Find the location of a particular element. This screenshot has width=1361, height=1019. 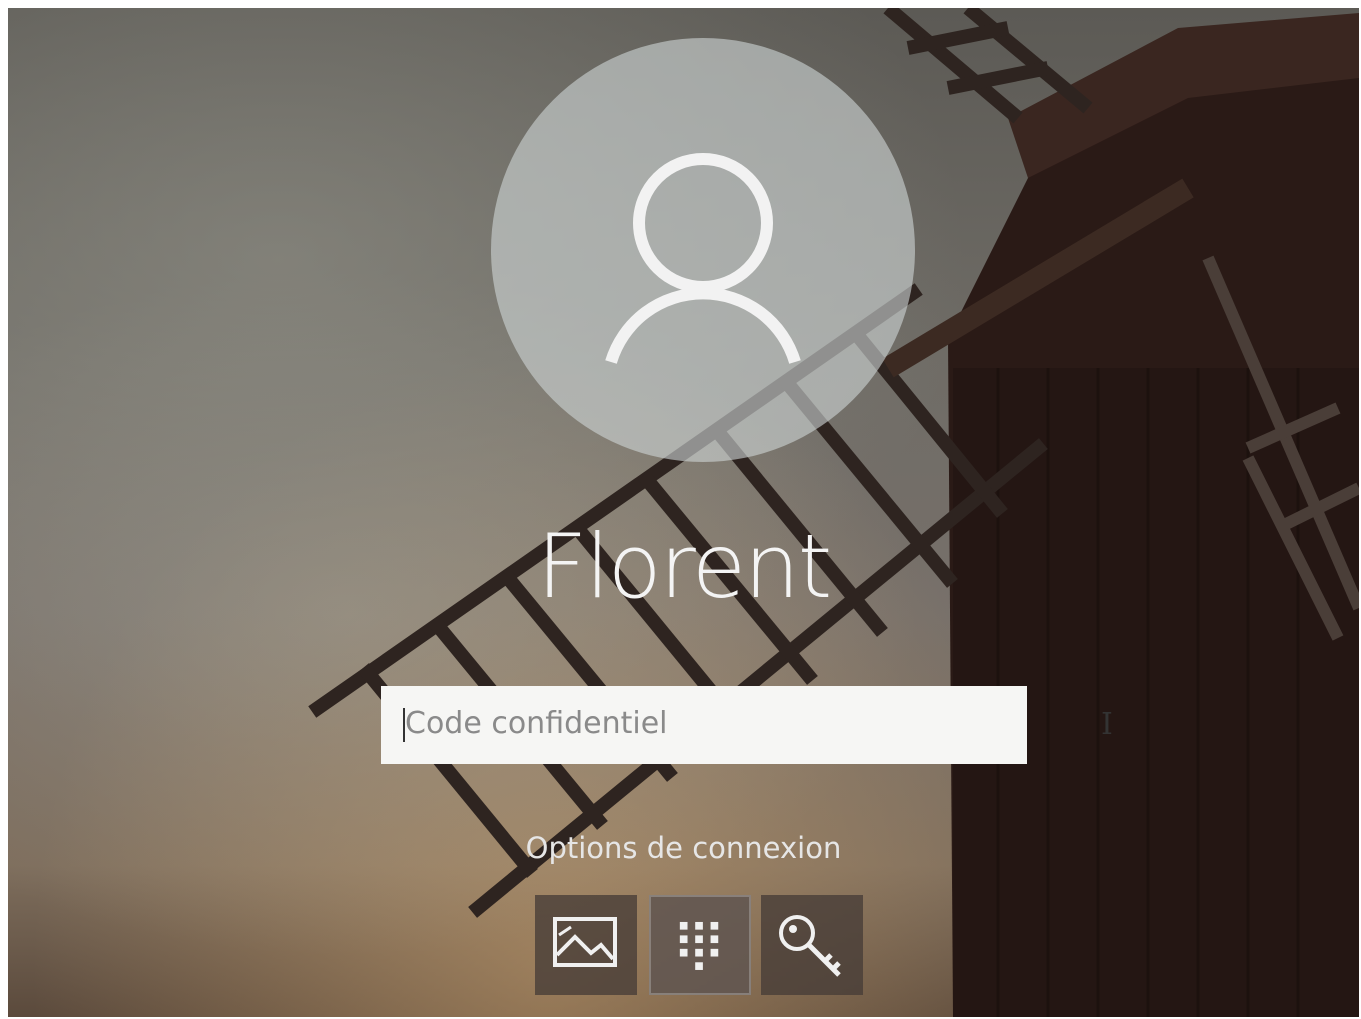

pin-input: Code confidentiel I is located at coordinates (747, 725).